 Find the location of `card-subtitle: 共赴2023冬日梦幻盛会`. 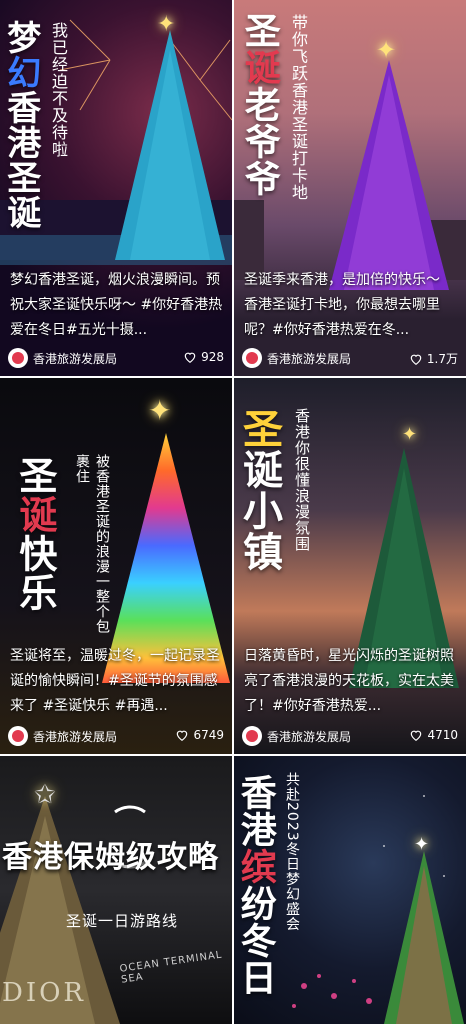

card-subtitle: 共赴2023冬日梦幻盛会 is located at coordinates (292, 852).